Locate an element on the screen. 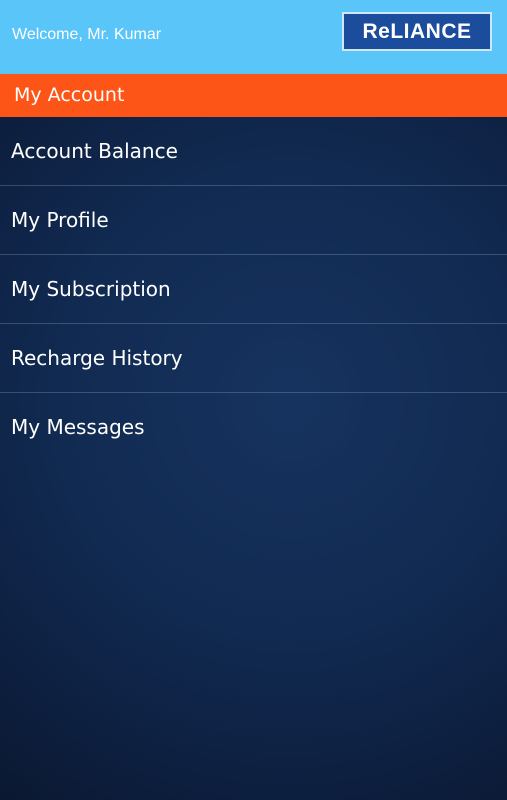 This screenshot has width=507, height=800. menu-item-account-balance: Account Balance is located at coordinates (253, 151).